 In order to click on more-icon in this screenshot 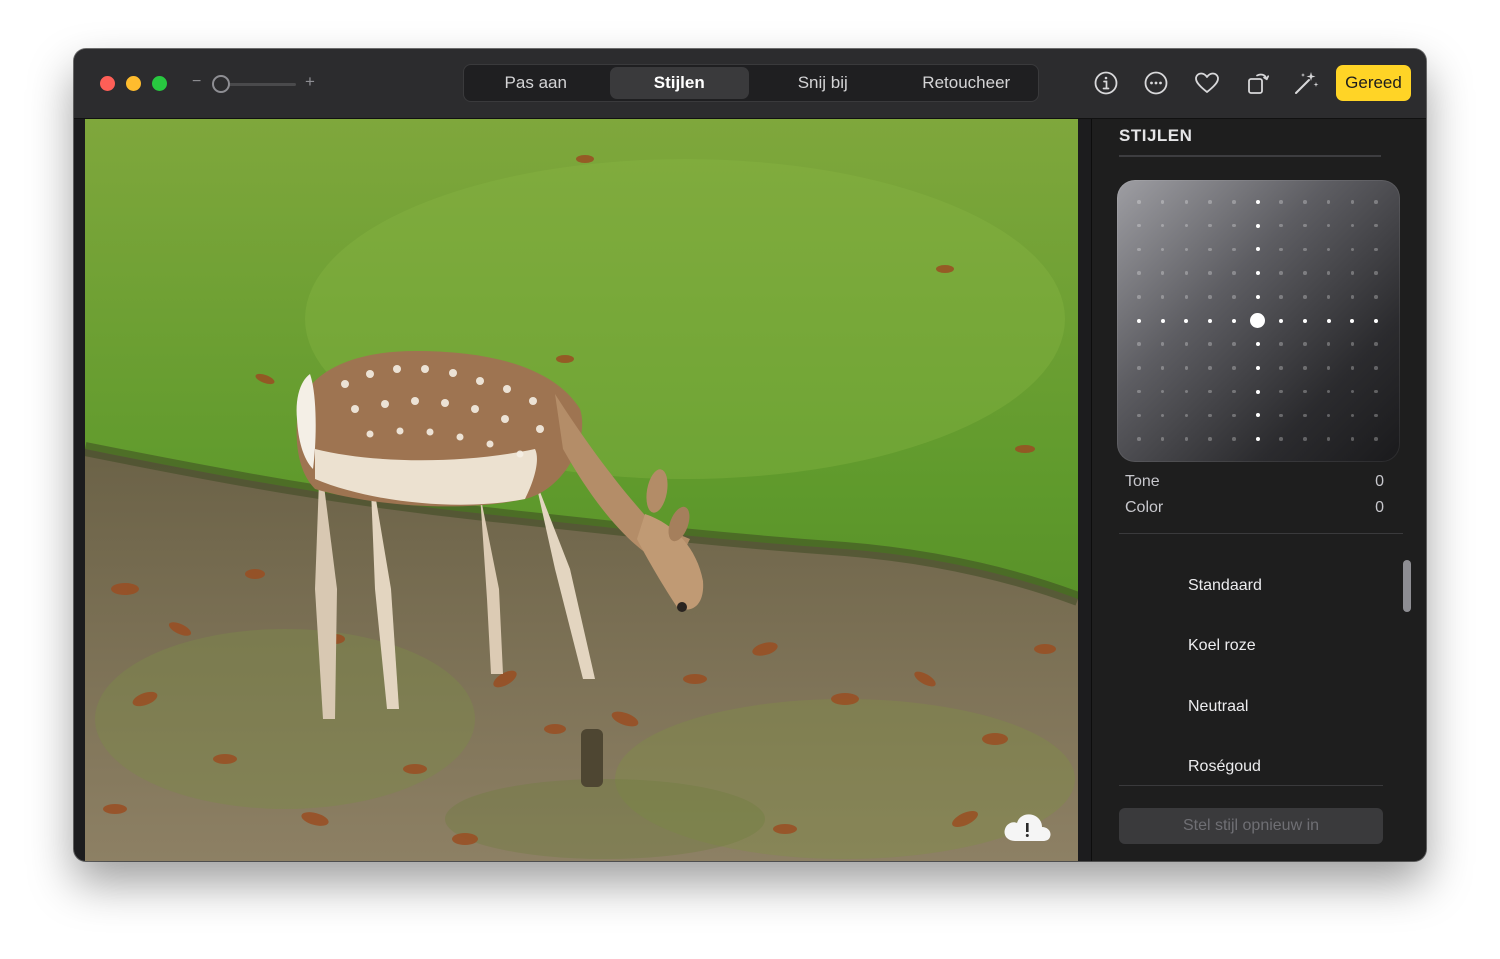, I will do `click(1156, 83)`.